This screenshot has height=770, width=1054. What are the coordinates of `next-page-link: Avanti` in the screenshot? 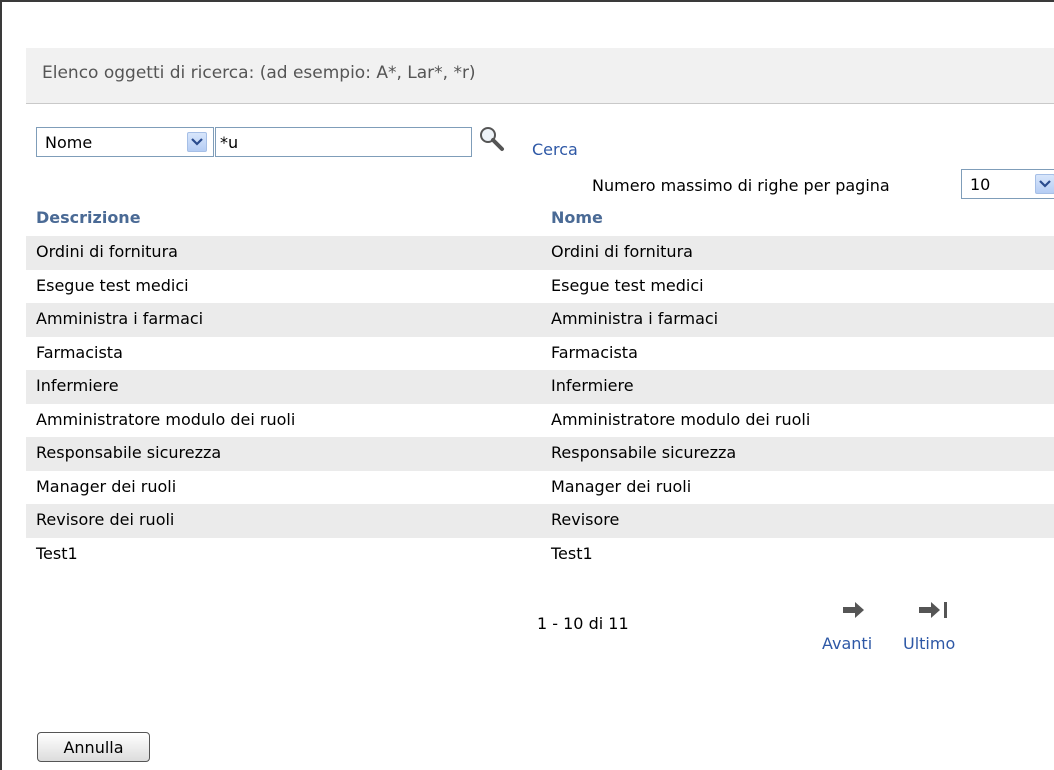 It's located at (847, 643).